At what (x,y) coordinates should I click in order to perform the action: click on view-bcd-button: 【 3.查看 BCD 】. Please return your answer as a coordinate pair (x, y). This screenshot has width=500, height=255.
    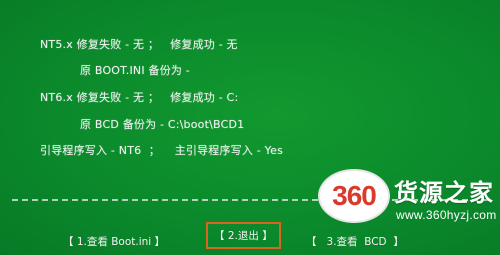
    Looking at the image, I should click on (355, 241).